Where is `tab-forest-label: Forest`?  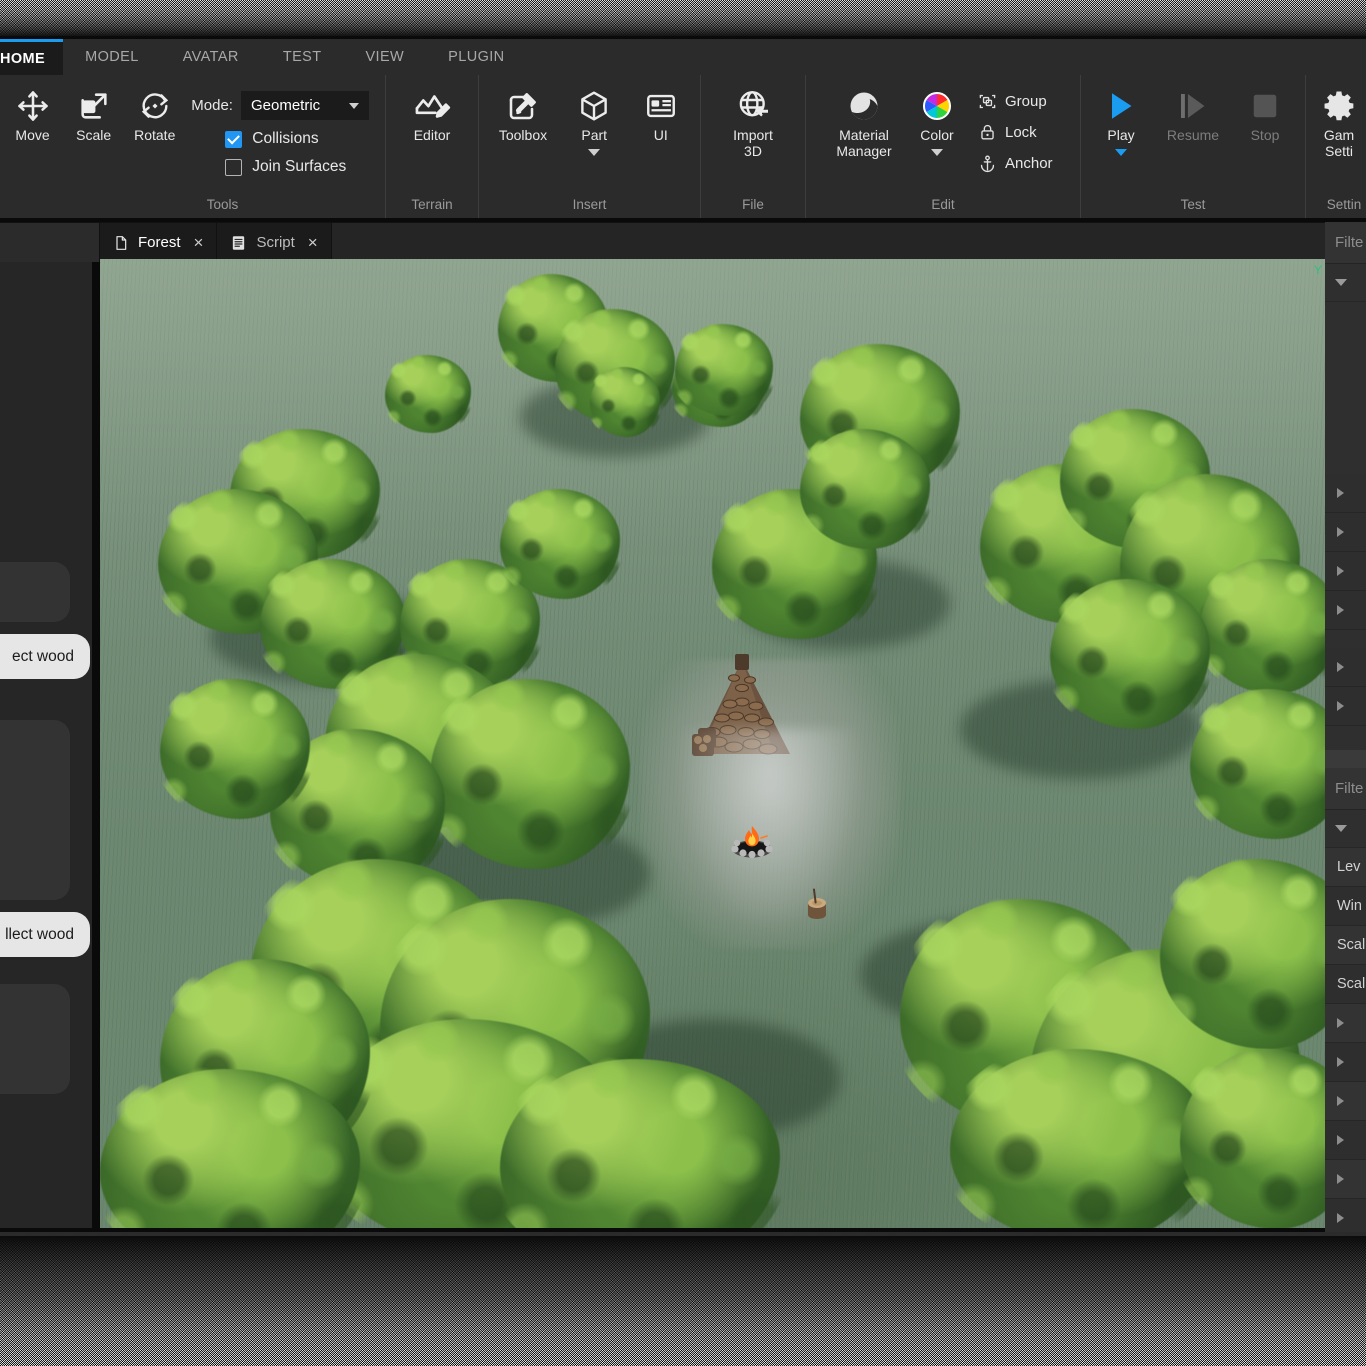 tab-forest-label: Forest is located at coordinates (159, 242).